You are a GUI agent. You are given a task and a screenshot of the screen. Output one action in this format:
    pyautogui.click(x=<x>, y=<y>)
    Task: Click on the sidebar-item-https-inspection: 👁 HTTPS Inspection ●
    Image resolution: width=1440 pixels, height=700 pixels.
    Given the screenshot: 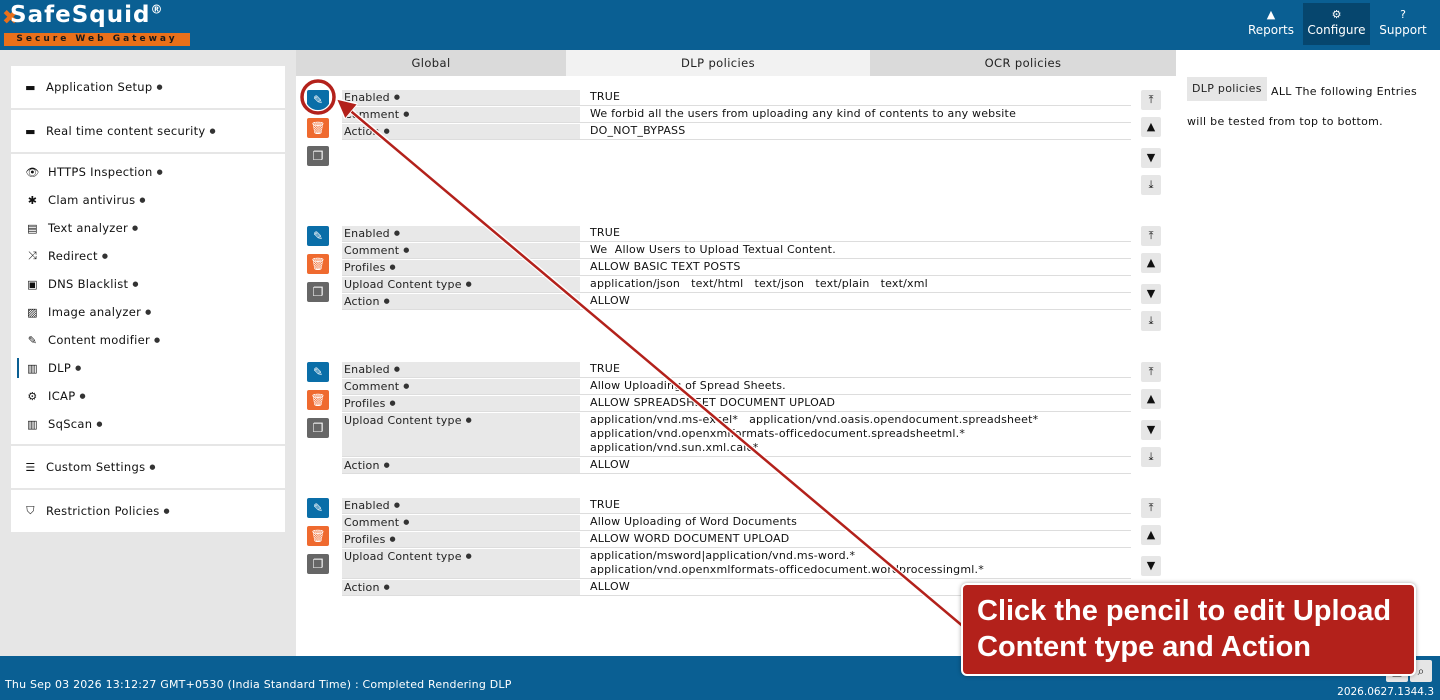 What is the action you would take?
    pyautogui.click(x=148, y=172)
    